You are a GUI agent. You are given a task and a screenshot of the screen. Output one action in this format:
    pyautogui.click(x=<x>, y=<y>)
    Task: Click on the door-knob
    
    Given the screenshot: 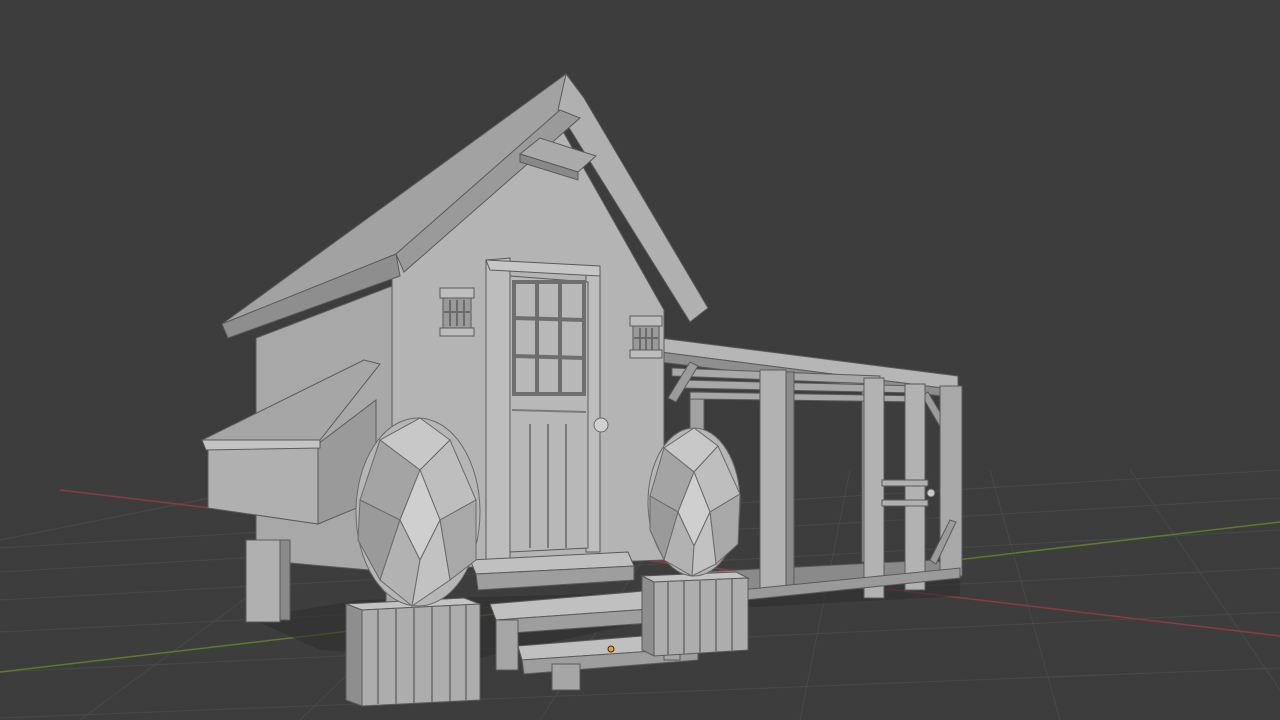 What is the action you would take?
    pyautogui.click(x=601, y=425)
    